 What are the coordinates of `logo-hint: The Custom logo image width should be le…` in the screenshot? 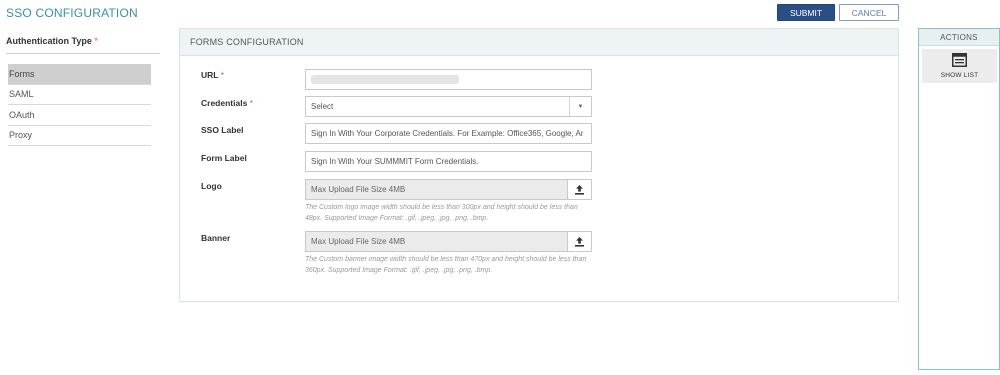 It's located at (441, 213).